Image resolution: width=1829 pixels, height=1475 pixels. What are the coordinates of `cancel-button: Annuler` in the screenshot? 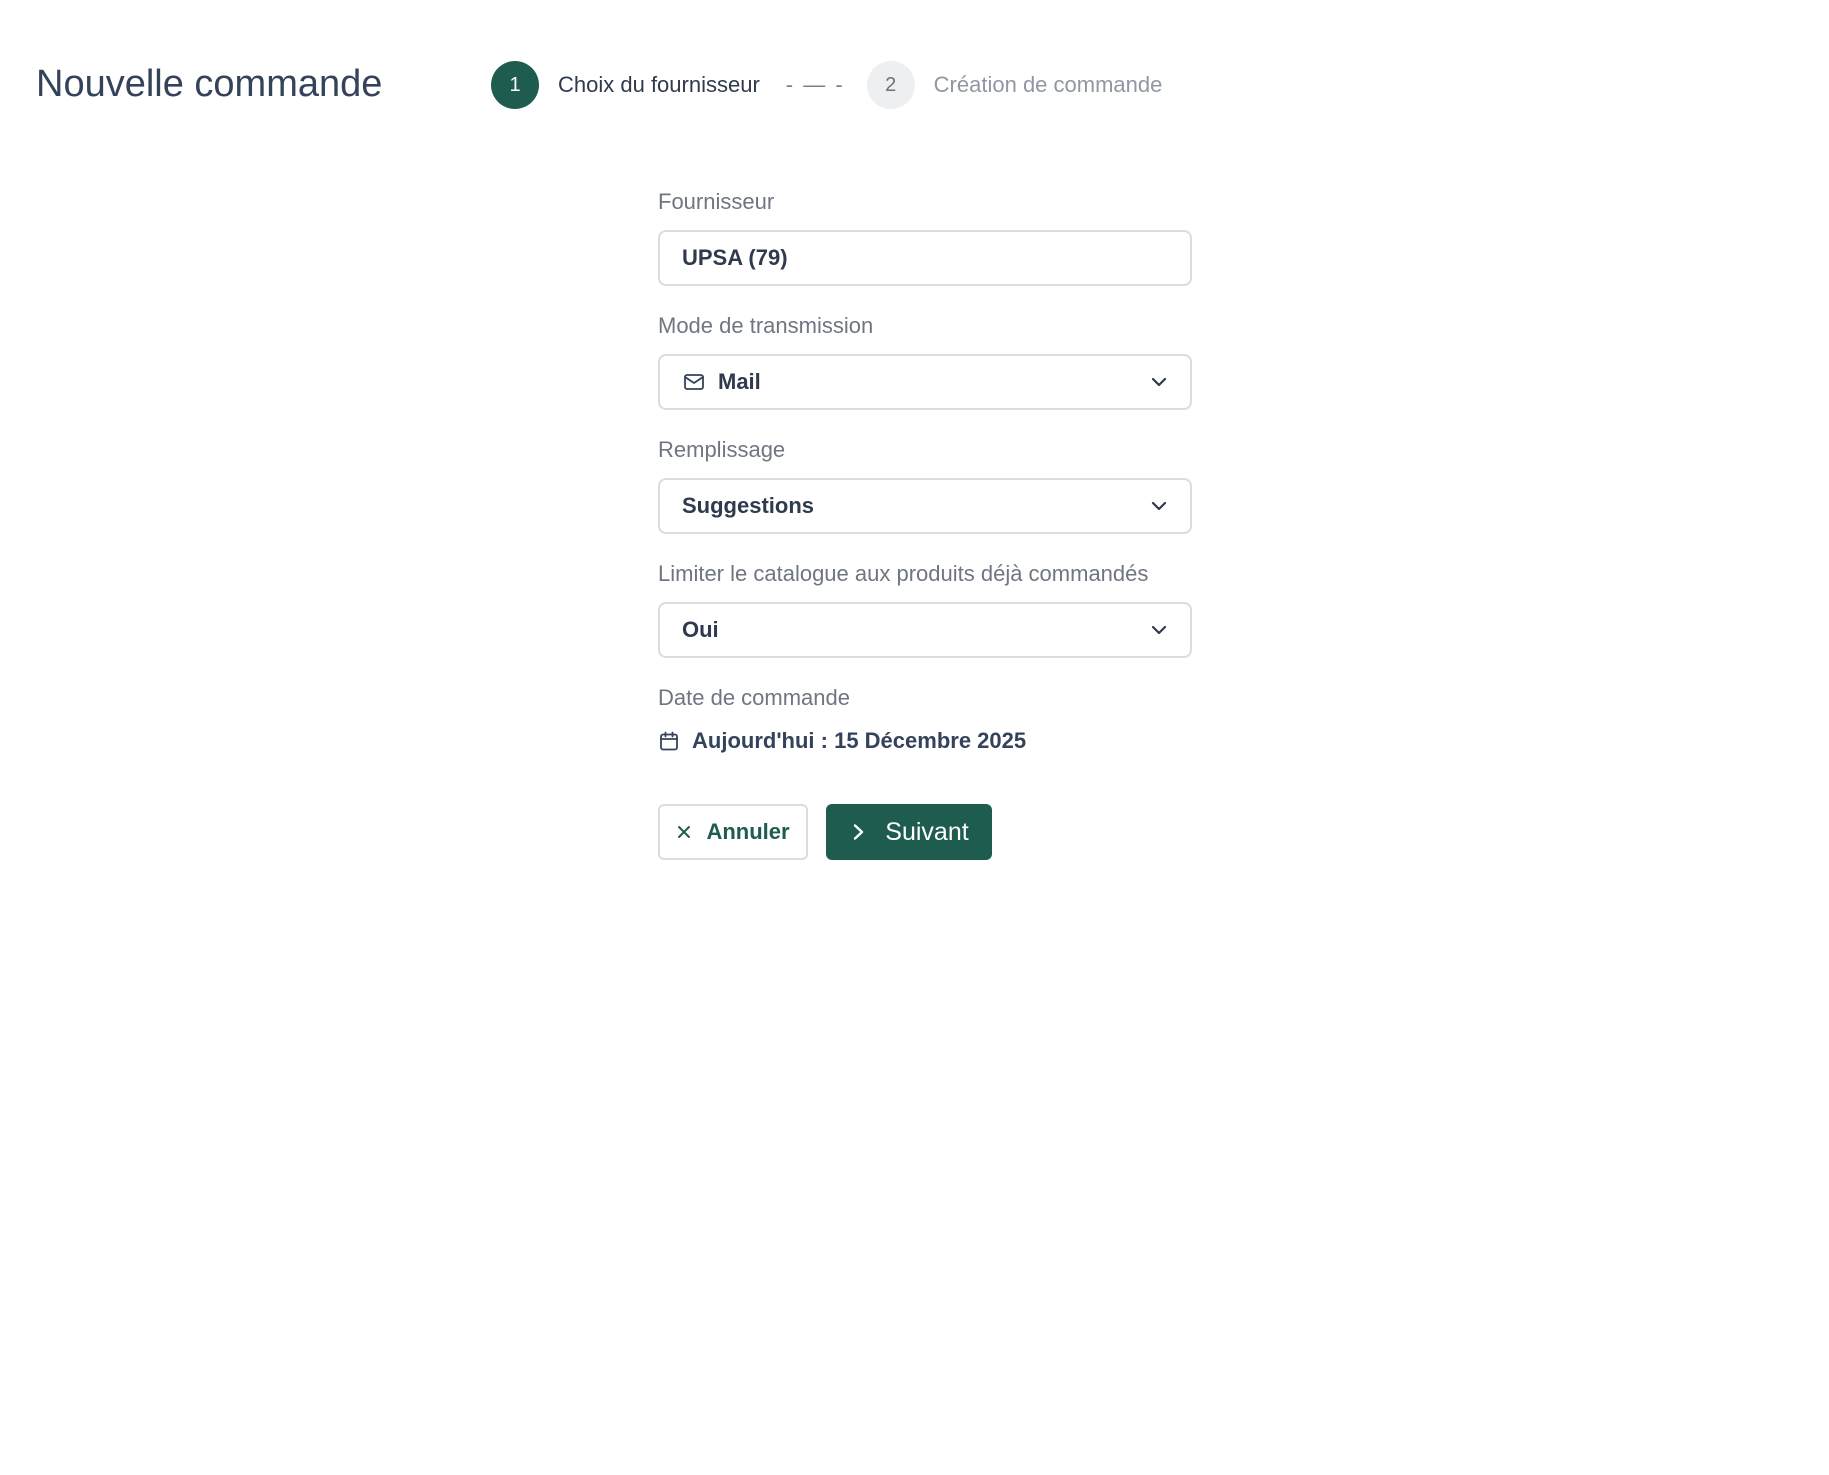 It's located at (733, 832).